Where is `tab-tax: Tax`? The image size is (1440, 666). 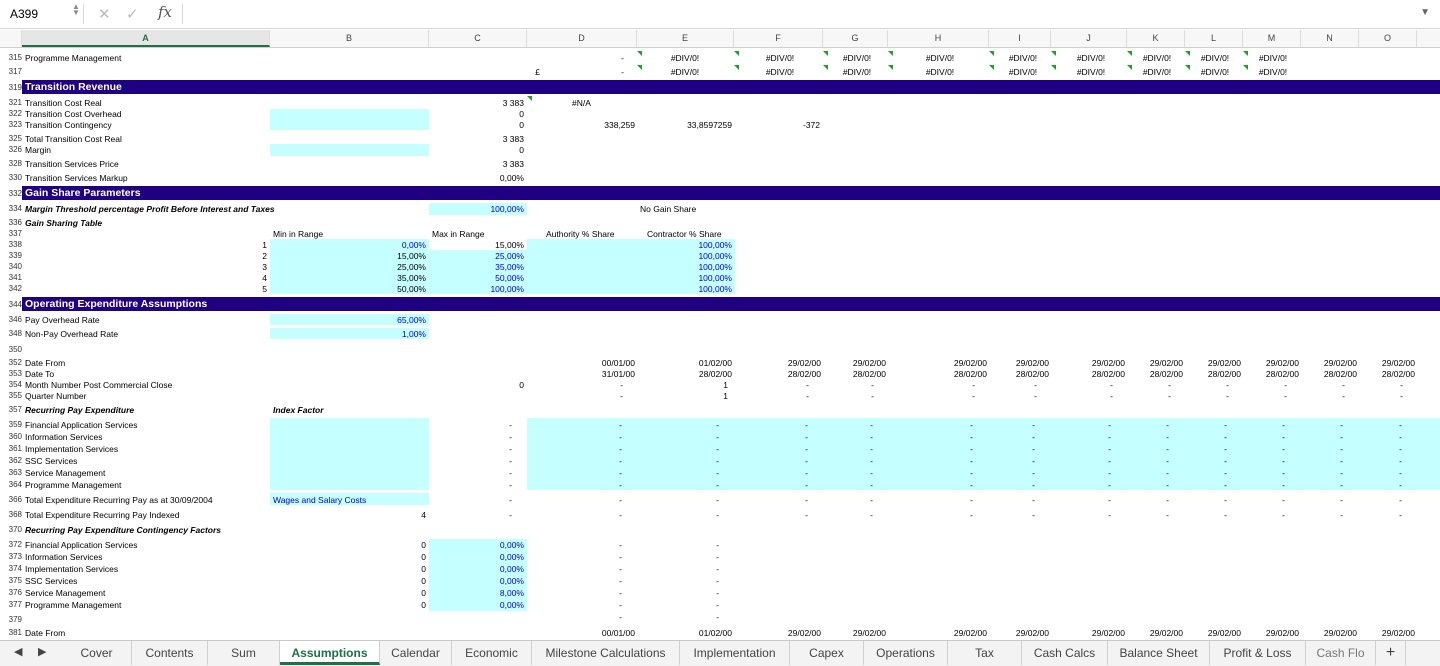 tab-tax: Tax is located at coordinates (985, 653).